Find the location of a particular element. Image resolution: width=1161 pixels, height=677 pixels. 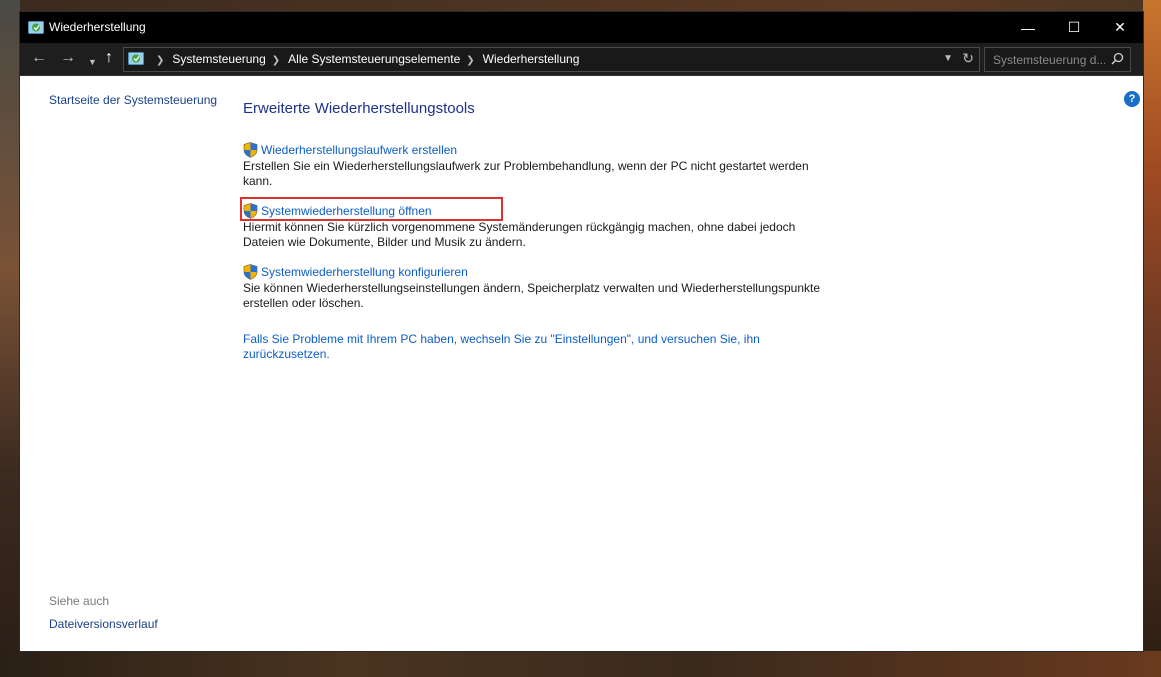

close-icon: ✕ is located at coordinates (1120, 27).